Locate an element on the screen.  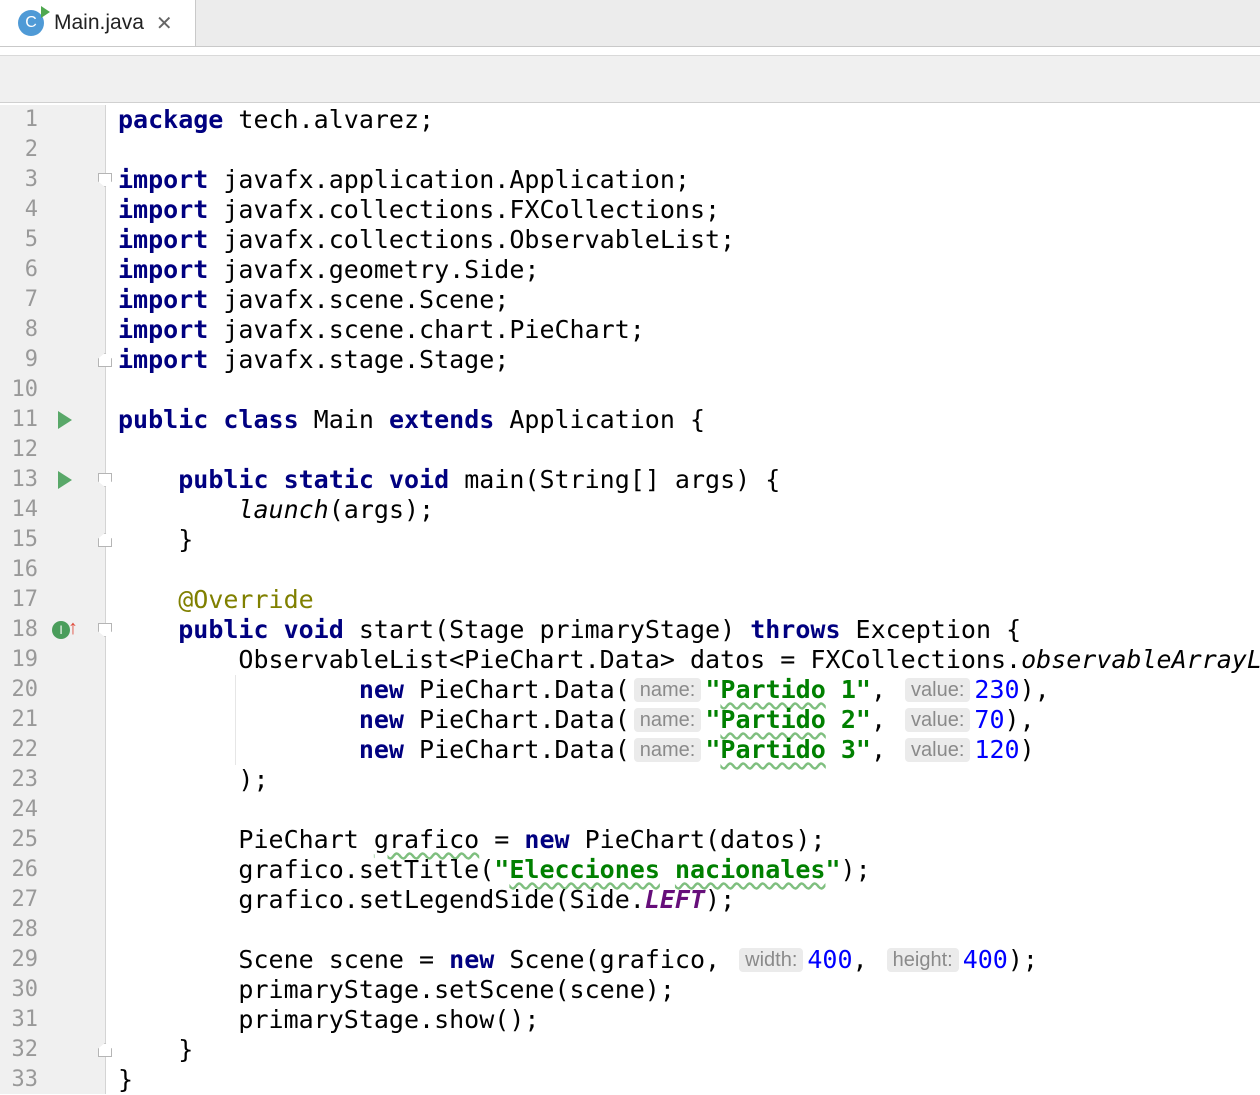
code-text: import javafx.collections.FXCollections; is located at coordinates (419, 210).